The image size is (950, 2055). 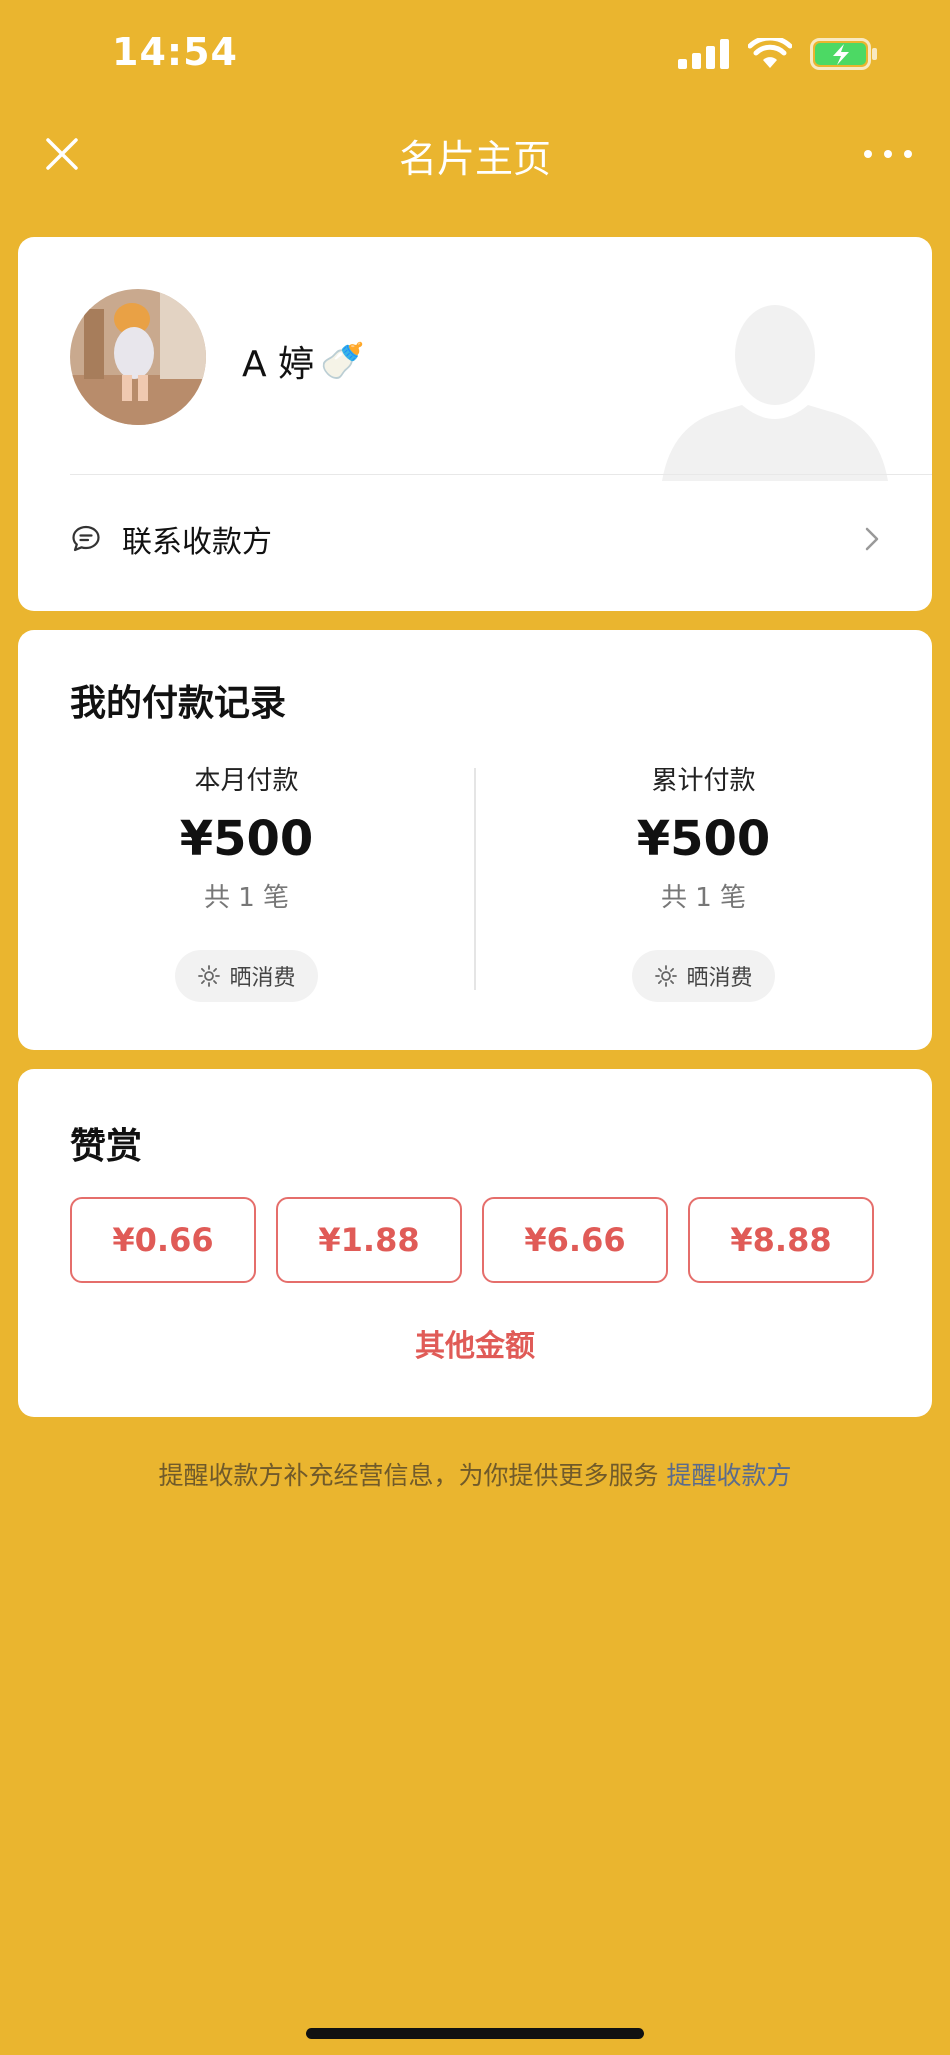 I want to click on footer-note: 提醒收款方补充经营信息，为你提供更多服务 提醒收款方, so click(x=475, y=1474).